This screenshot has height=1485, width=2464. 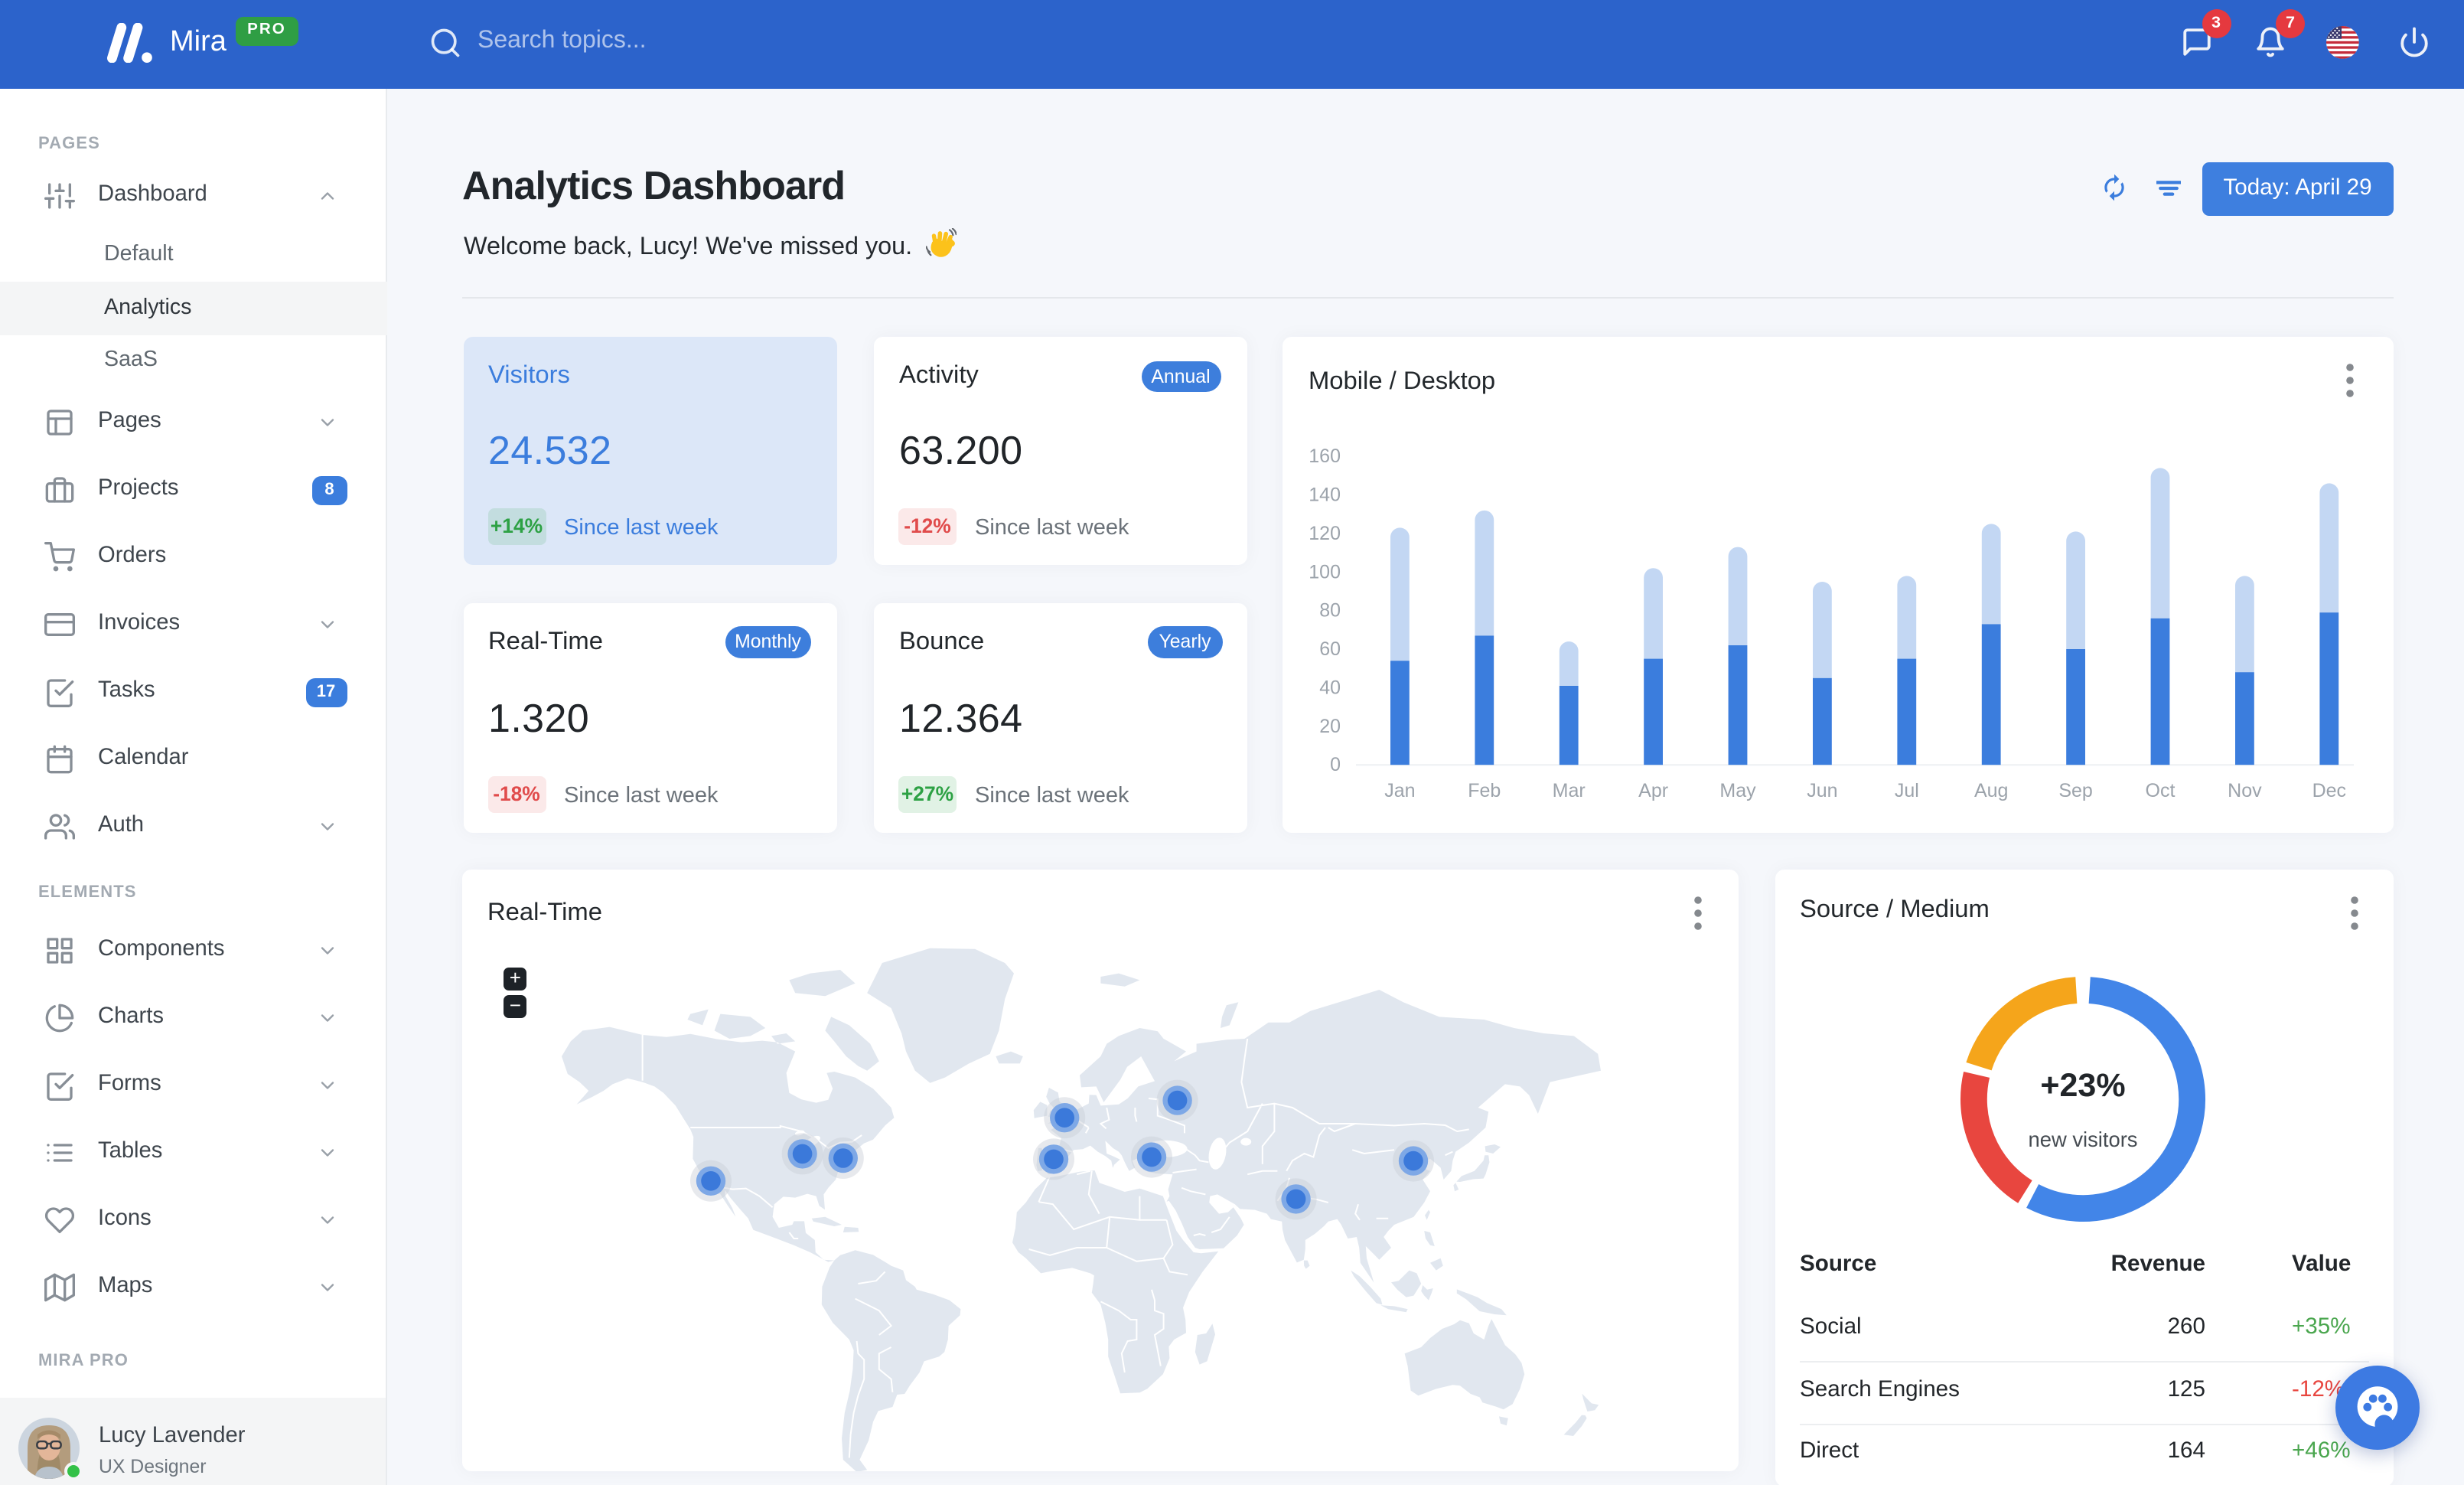 I want to click on svg-text: Nov, so click(x=2245, y=790).